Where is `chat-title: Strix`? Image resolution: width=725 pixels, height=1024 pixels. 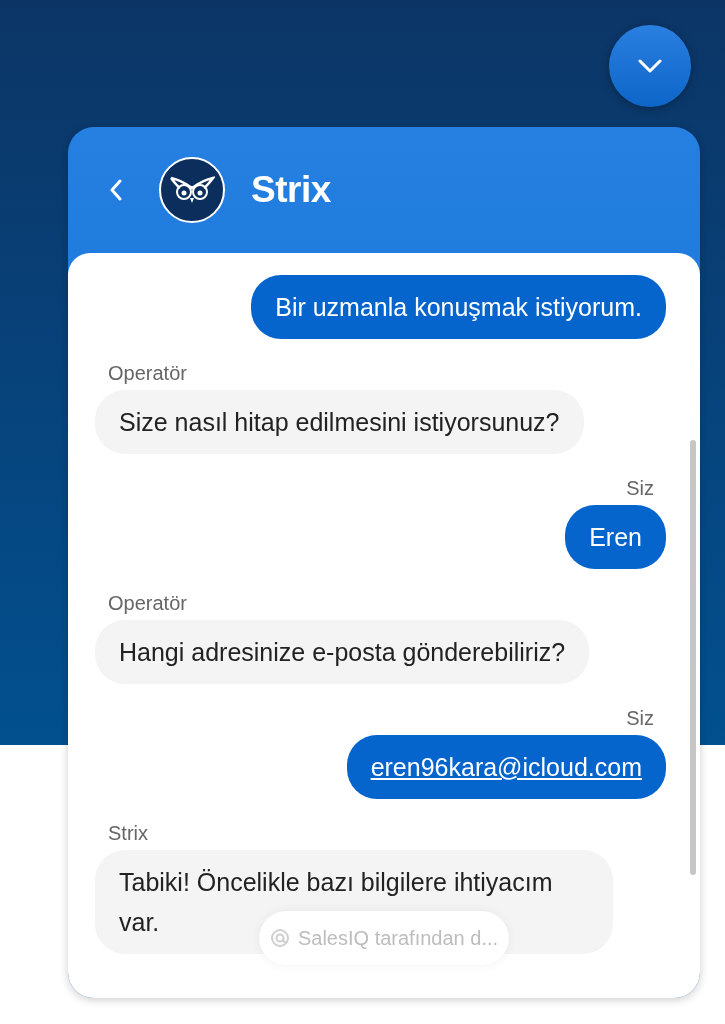 chat-title: Strix is located at coordinates (291, 190).